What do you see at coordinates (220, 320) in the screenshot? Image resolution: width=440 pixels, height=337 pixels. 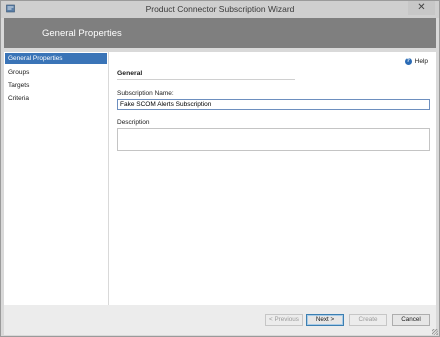 I see `wizard-footer: < Previous Next > Create Cancel` at bounding box center [220, 320].